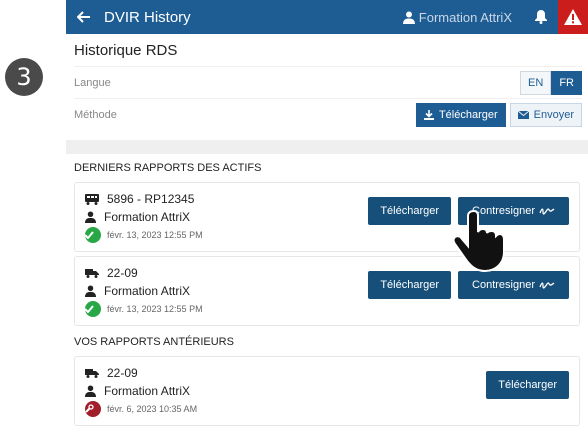 Image resolution: width=588 pixels, height=444 pixels. I want to click on envelope-icon, so click(523, 114).